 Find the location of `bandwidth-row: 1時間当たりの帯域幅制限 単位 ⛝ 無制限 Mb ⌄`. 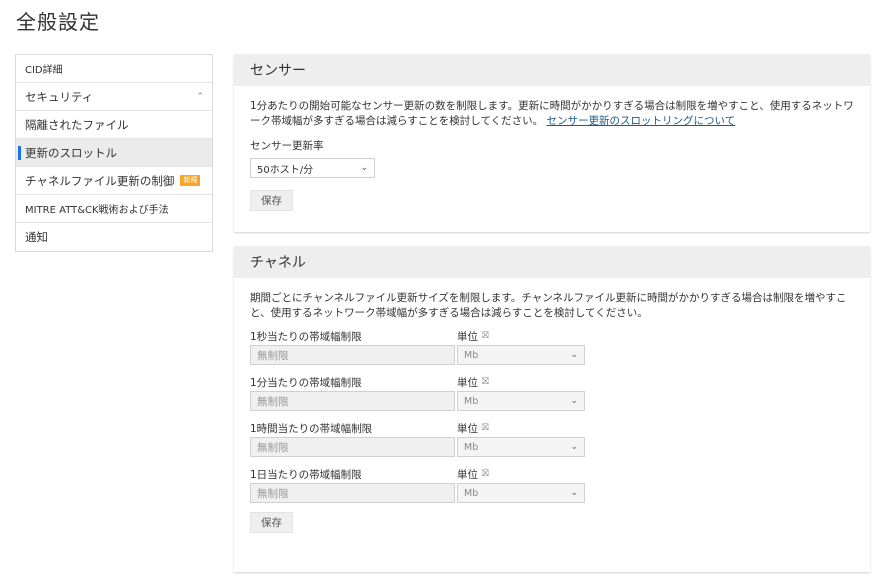

bandwidth-row: 1時間当たりの帯域幅制限 単位 ⛝ 無制限 Mb ⌄ is located at coordinates (552, 438).